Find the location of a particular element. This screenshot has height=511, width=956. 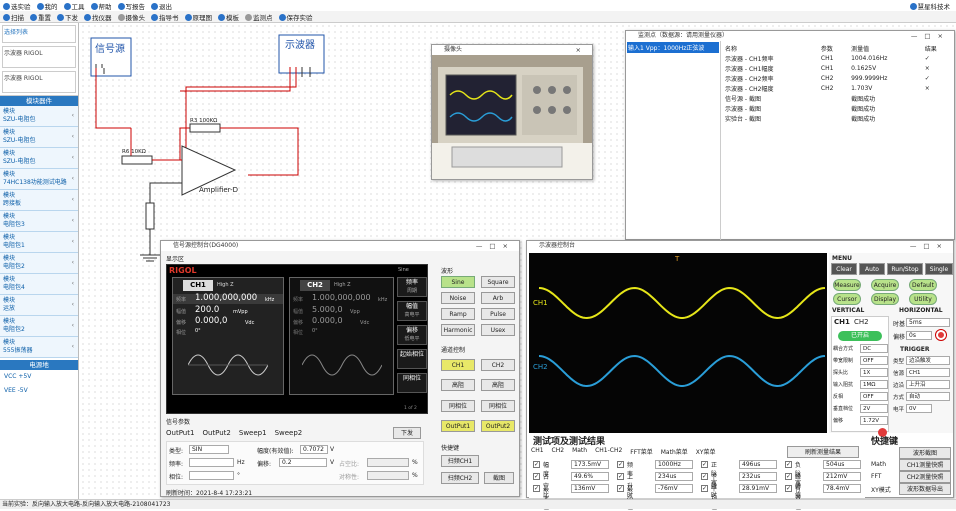

waveform-button: Usex is located at coordinates (498, 330).